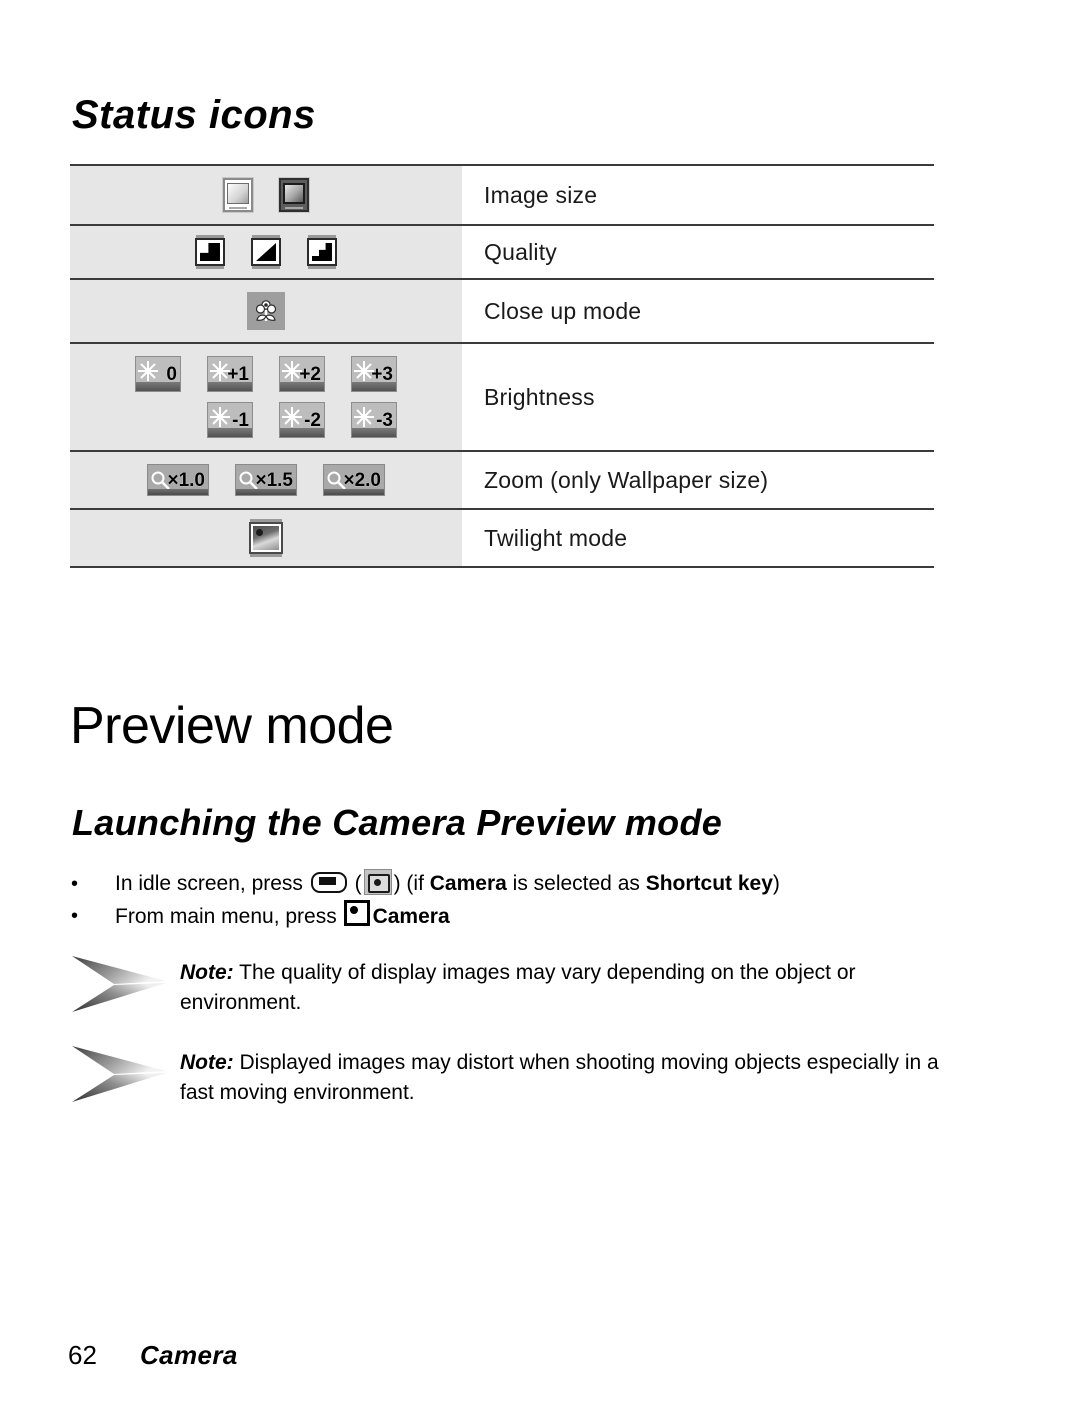 The image size is (1080, 1408). What do you see at coordinates (698, 538) in the screenshot?
I see `row-label-twilight-mode: Twilight mode` at bounding box center [698, 538].